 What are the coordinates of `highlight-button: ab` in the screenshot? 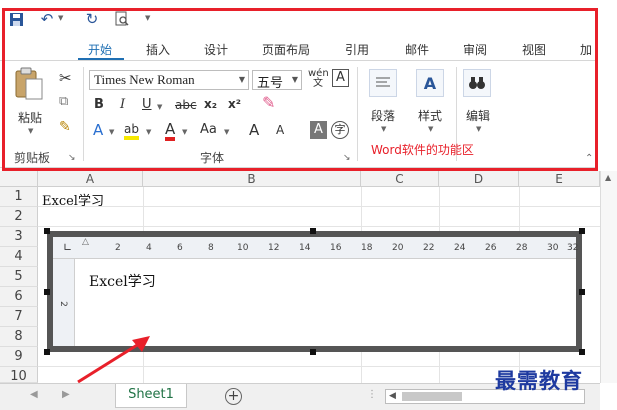 It's located at (131, 131).